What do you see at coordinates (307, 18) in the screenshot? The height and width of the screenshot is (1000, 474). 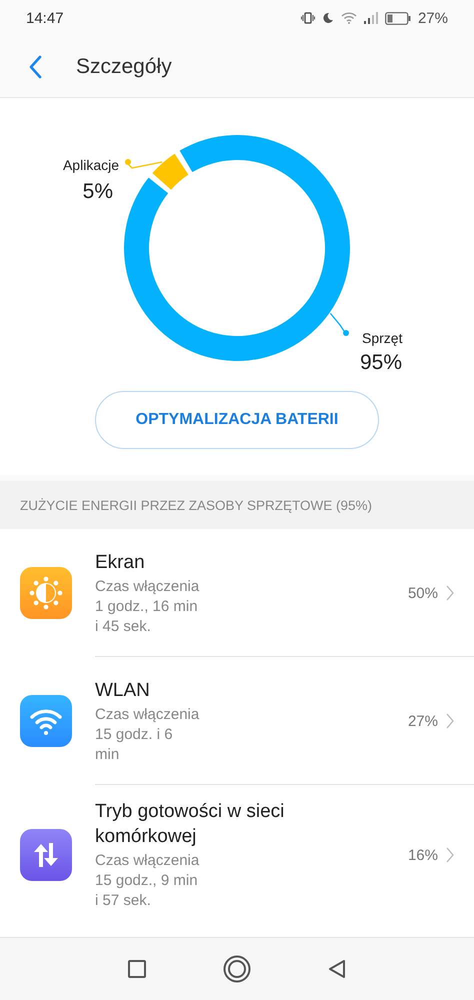 I see `vibrate-icon` at bounding box center [307, 18].